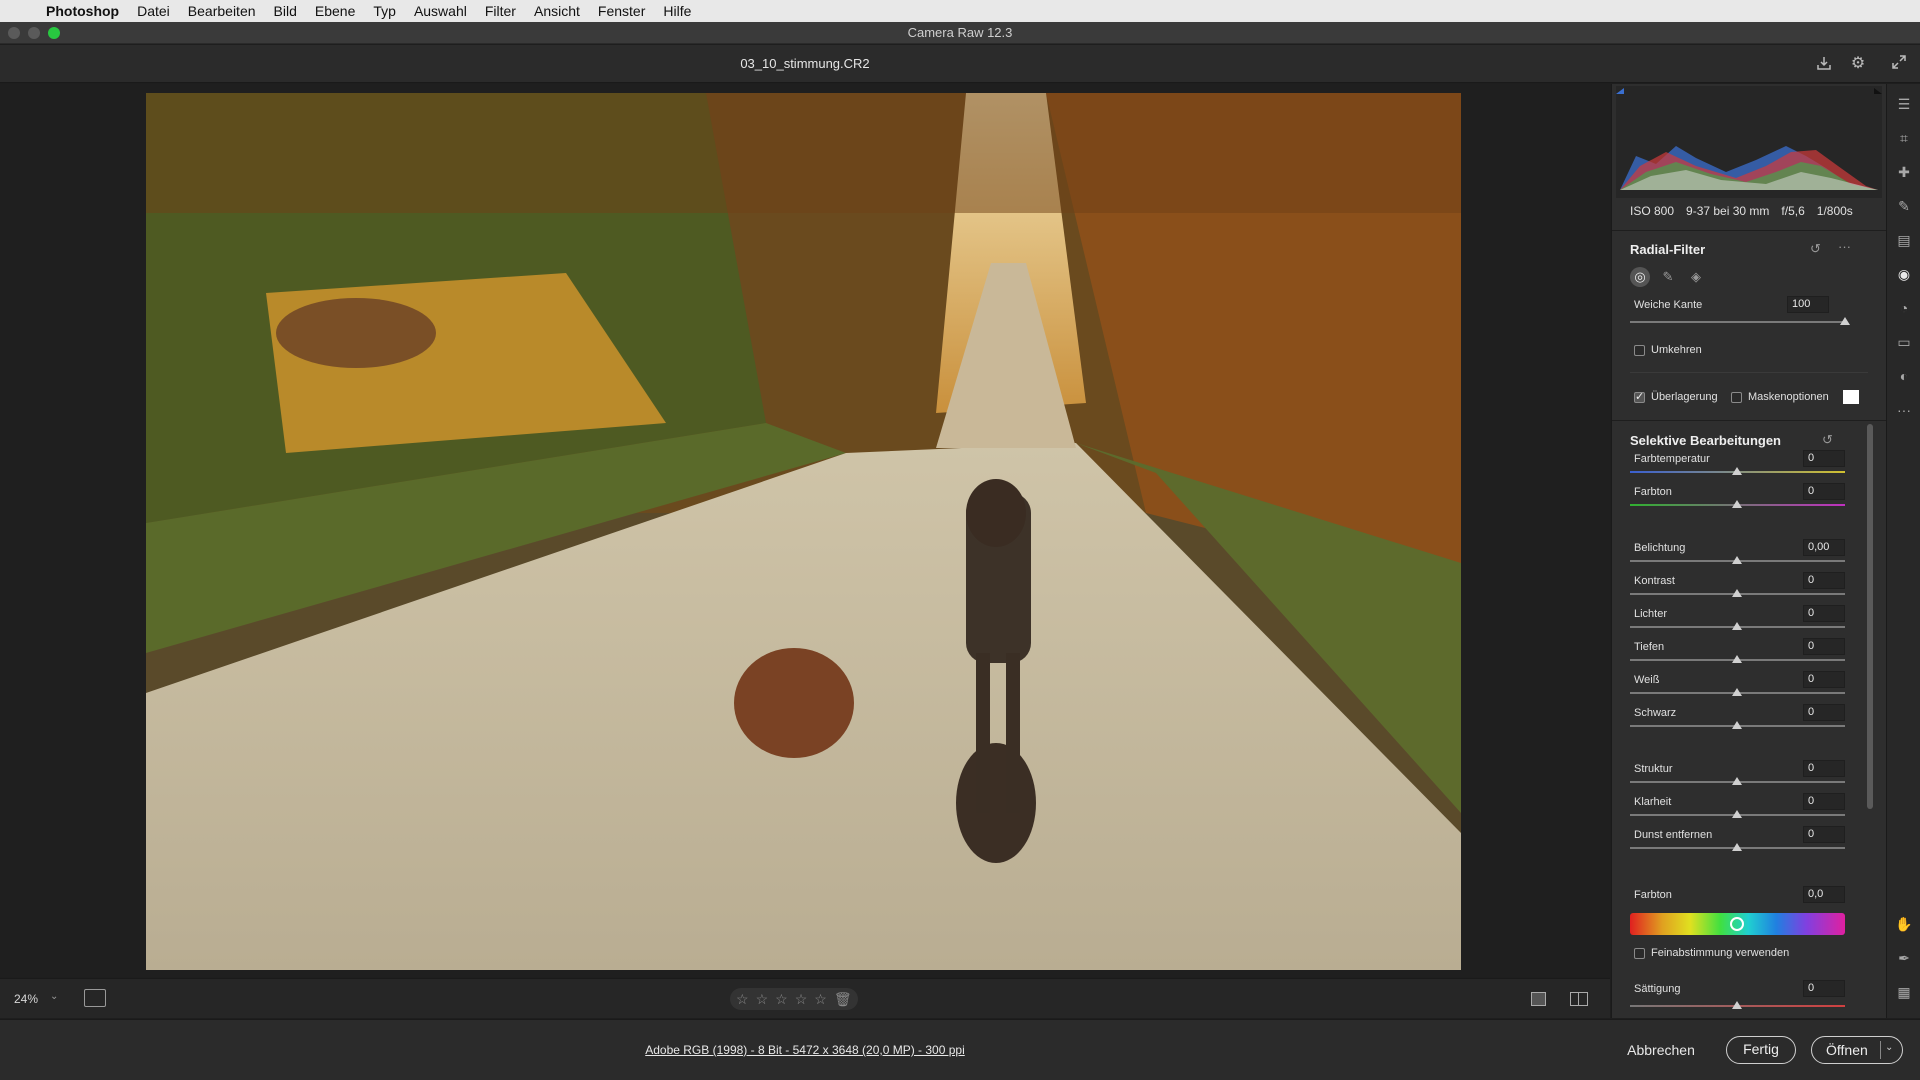 The image size is (1920, 1080). What do you see at coordinates (1824, 458) in the screenshot?
I see `farbtemperatur-value: 0` at bounding box center [1824, 458].